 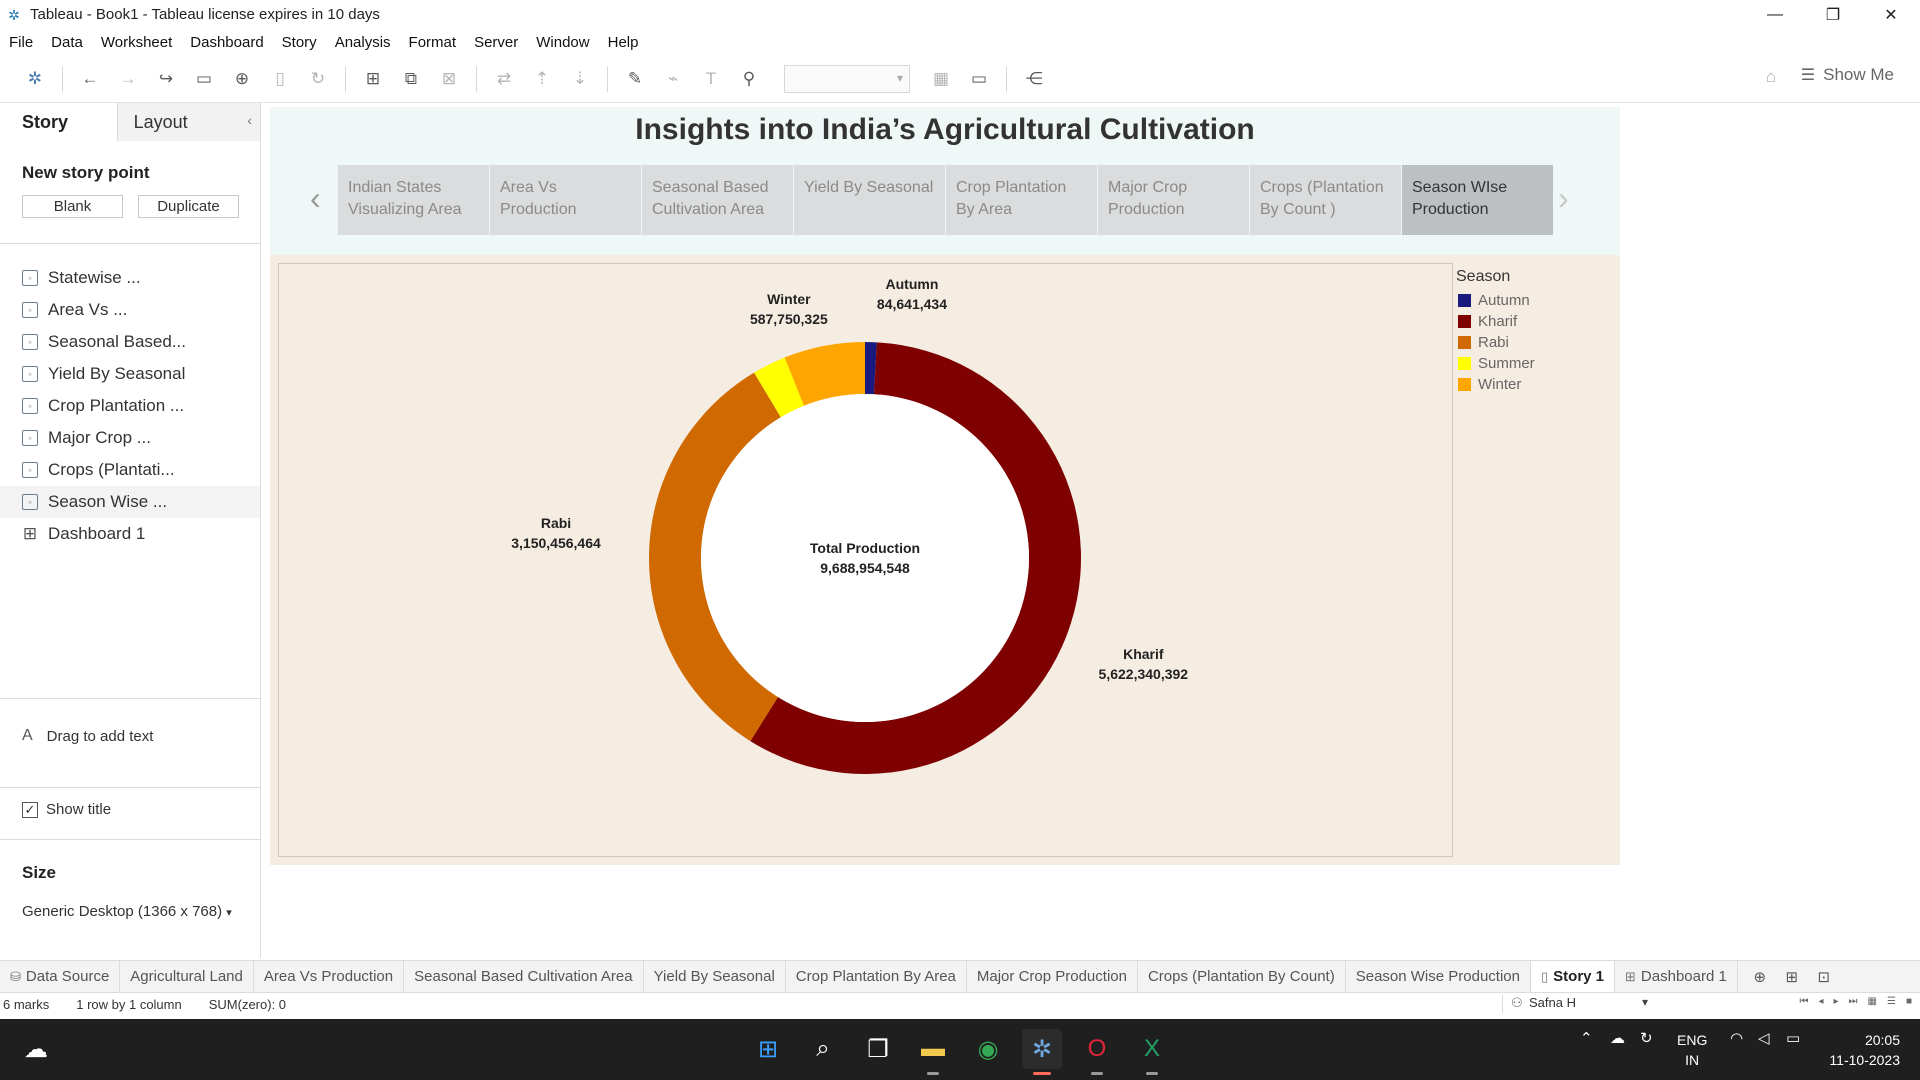 I want to click on sheet-tab: Crop Plantation By Area, so click(x=876, y=976).